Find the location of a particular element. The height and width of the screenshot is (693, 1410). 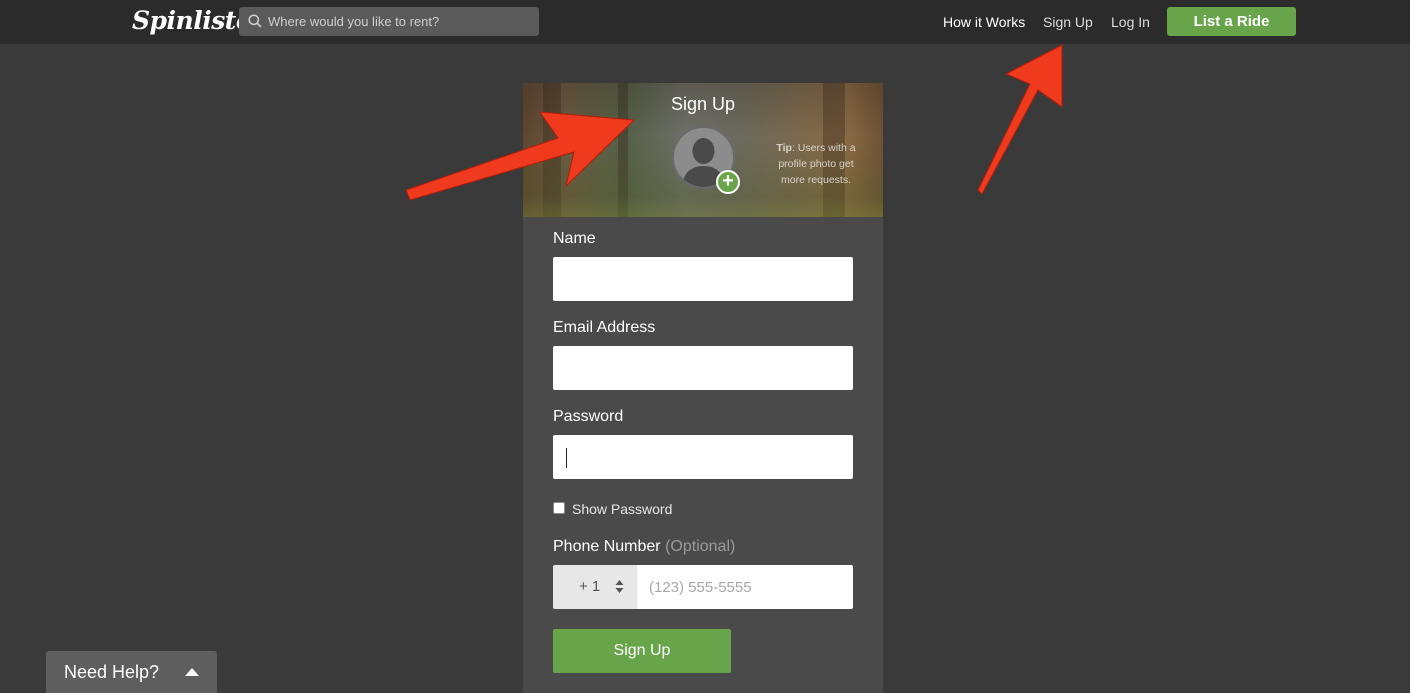

nav-how-it-works: How it Works is located at coordinates (984, 22).